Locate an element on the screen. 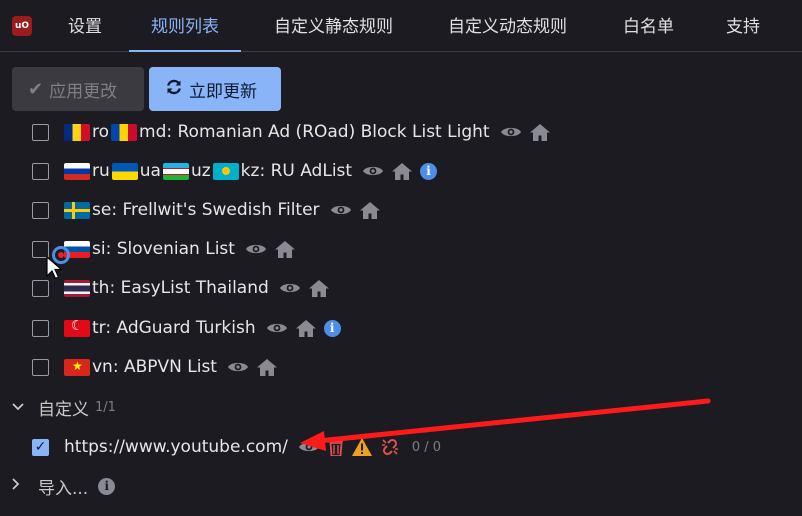  custom-entry-row: ✓ https://www.youtube.com/ 0 / 0 is located at coordinates (236, 447).